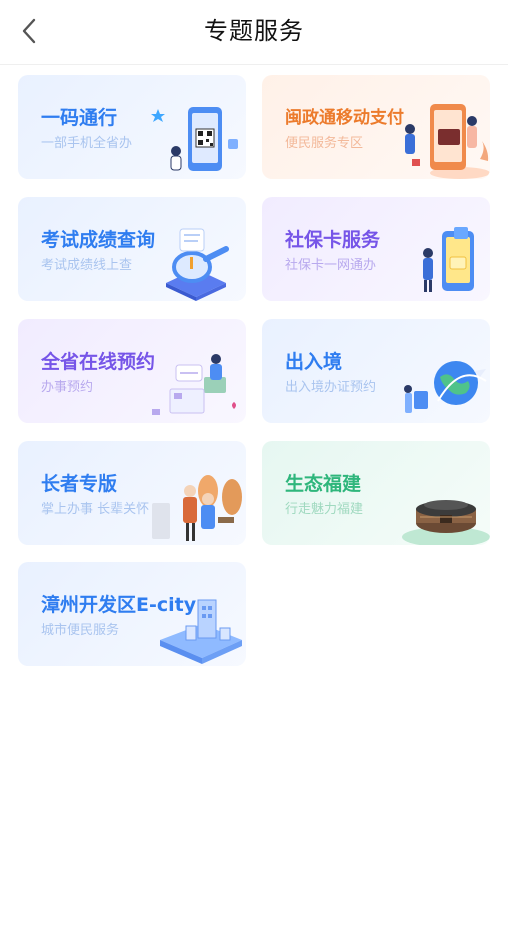  Describe the element at coordinates (331, 265) in the screenshot. I see `card-subtitle: 社保卡一网通办` at that location.